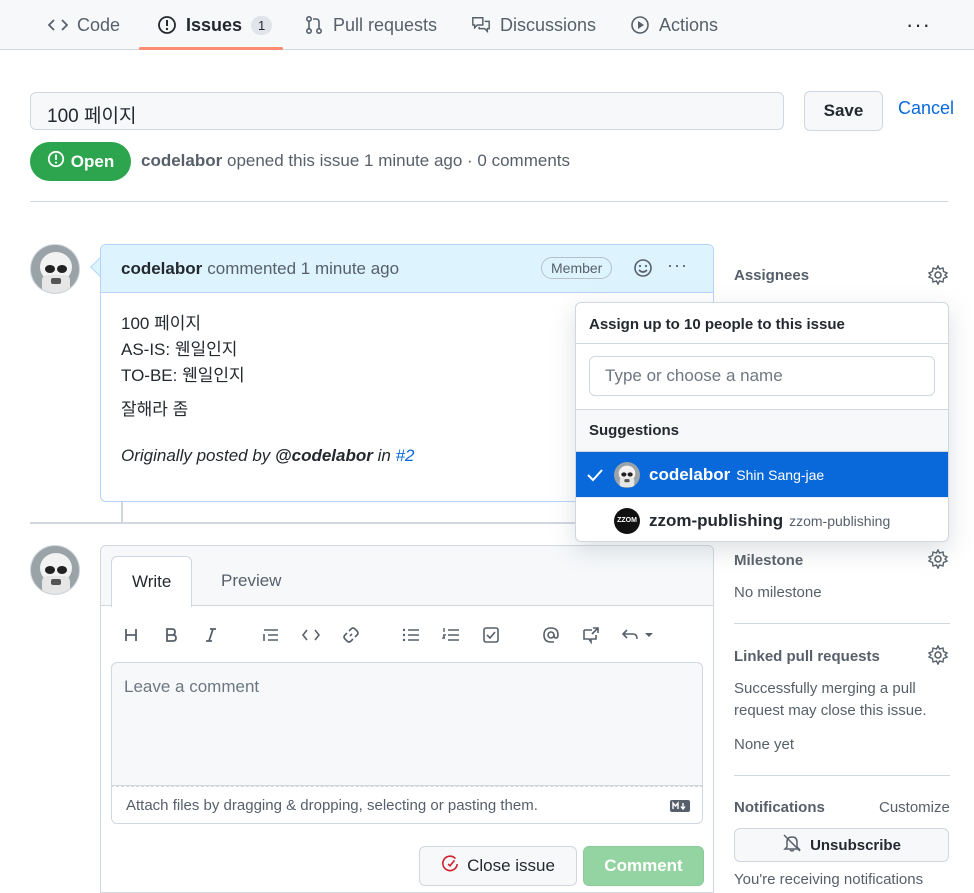 The height and width of the screenshot is (893, 974). I want to click on italic-icon, so click(211, 635).